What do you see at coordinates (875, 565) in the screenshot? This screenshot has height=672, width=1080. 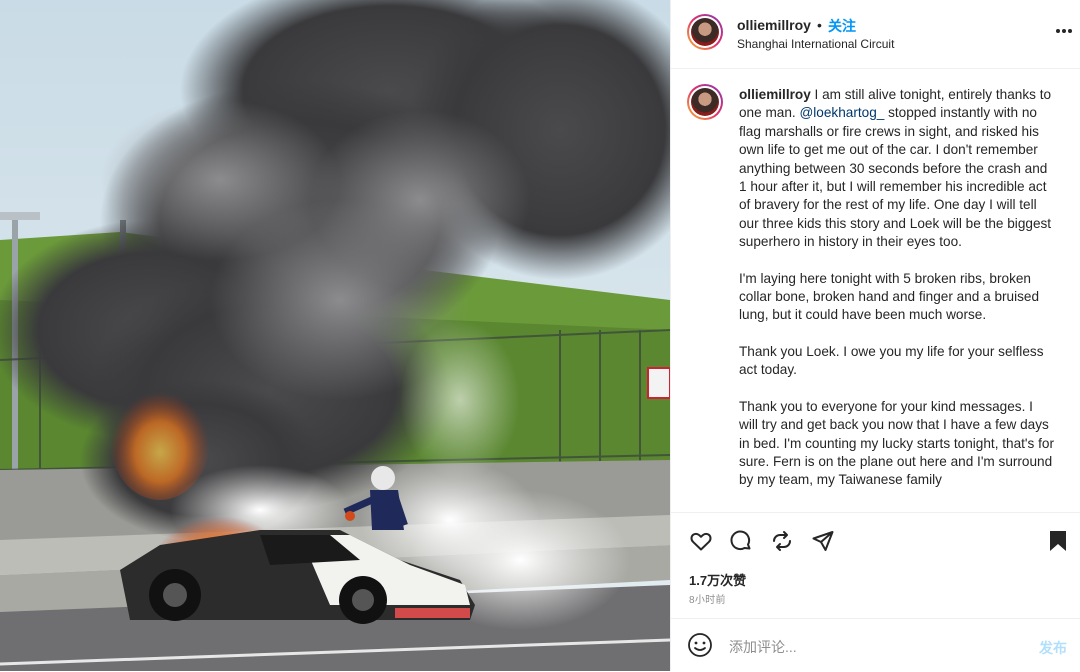 I see `action-bar: 1.7万次赞 8小时前` at bounding box center [875, 565].